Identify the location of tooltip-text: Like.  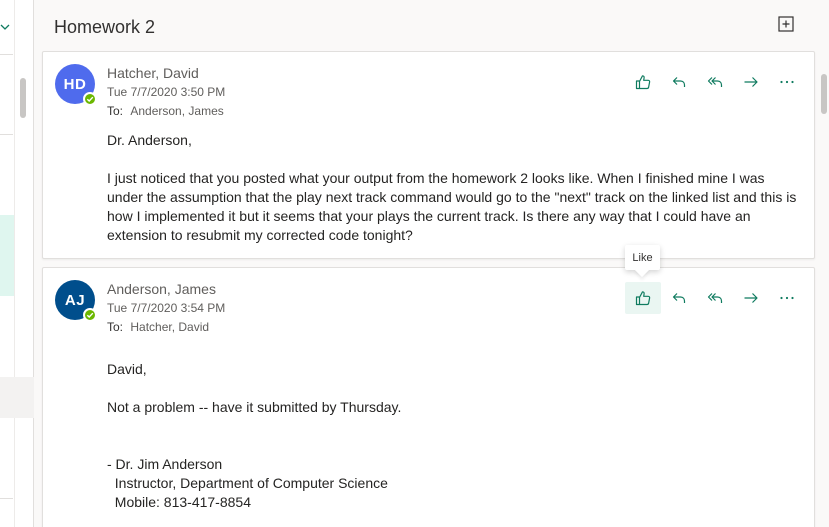
(642, 257).